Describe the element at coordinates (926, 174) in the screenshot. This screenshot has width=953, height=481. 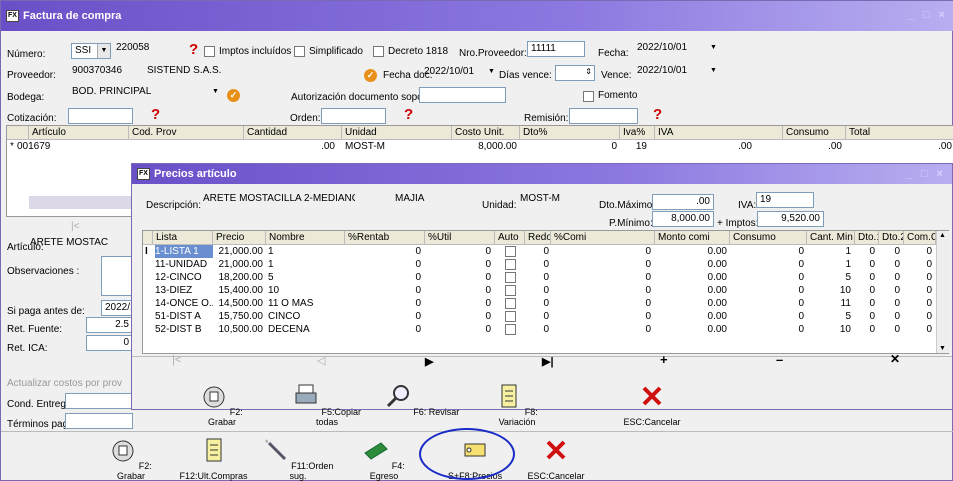
I see `dialog-controls: _ □ ×` at that location.